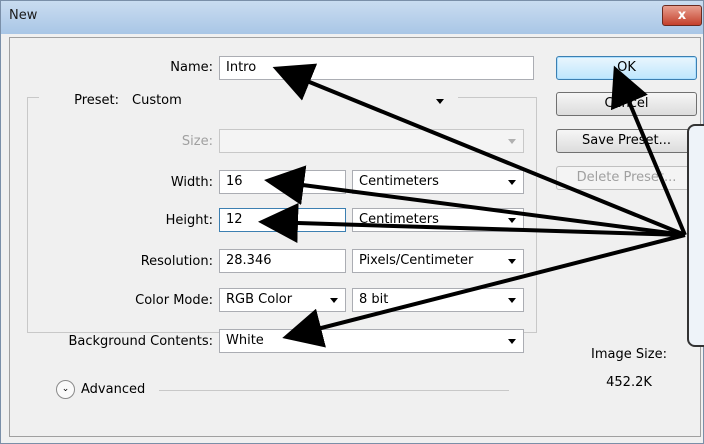 The width and height of the screenshot is (704, 444). Describe the element at coordinates (399, 181) in the screenshot. I see `width-unit: Centimeters` at that location.